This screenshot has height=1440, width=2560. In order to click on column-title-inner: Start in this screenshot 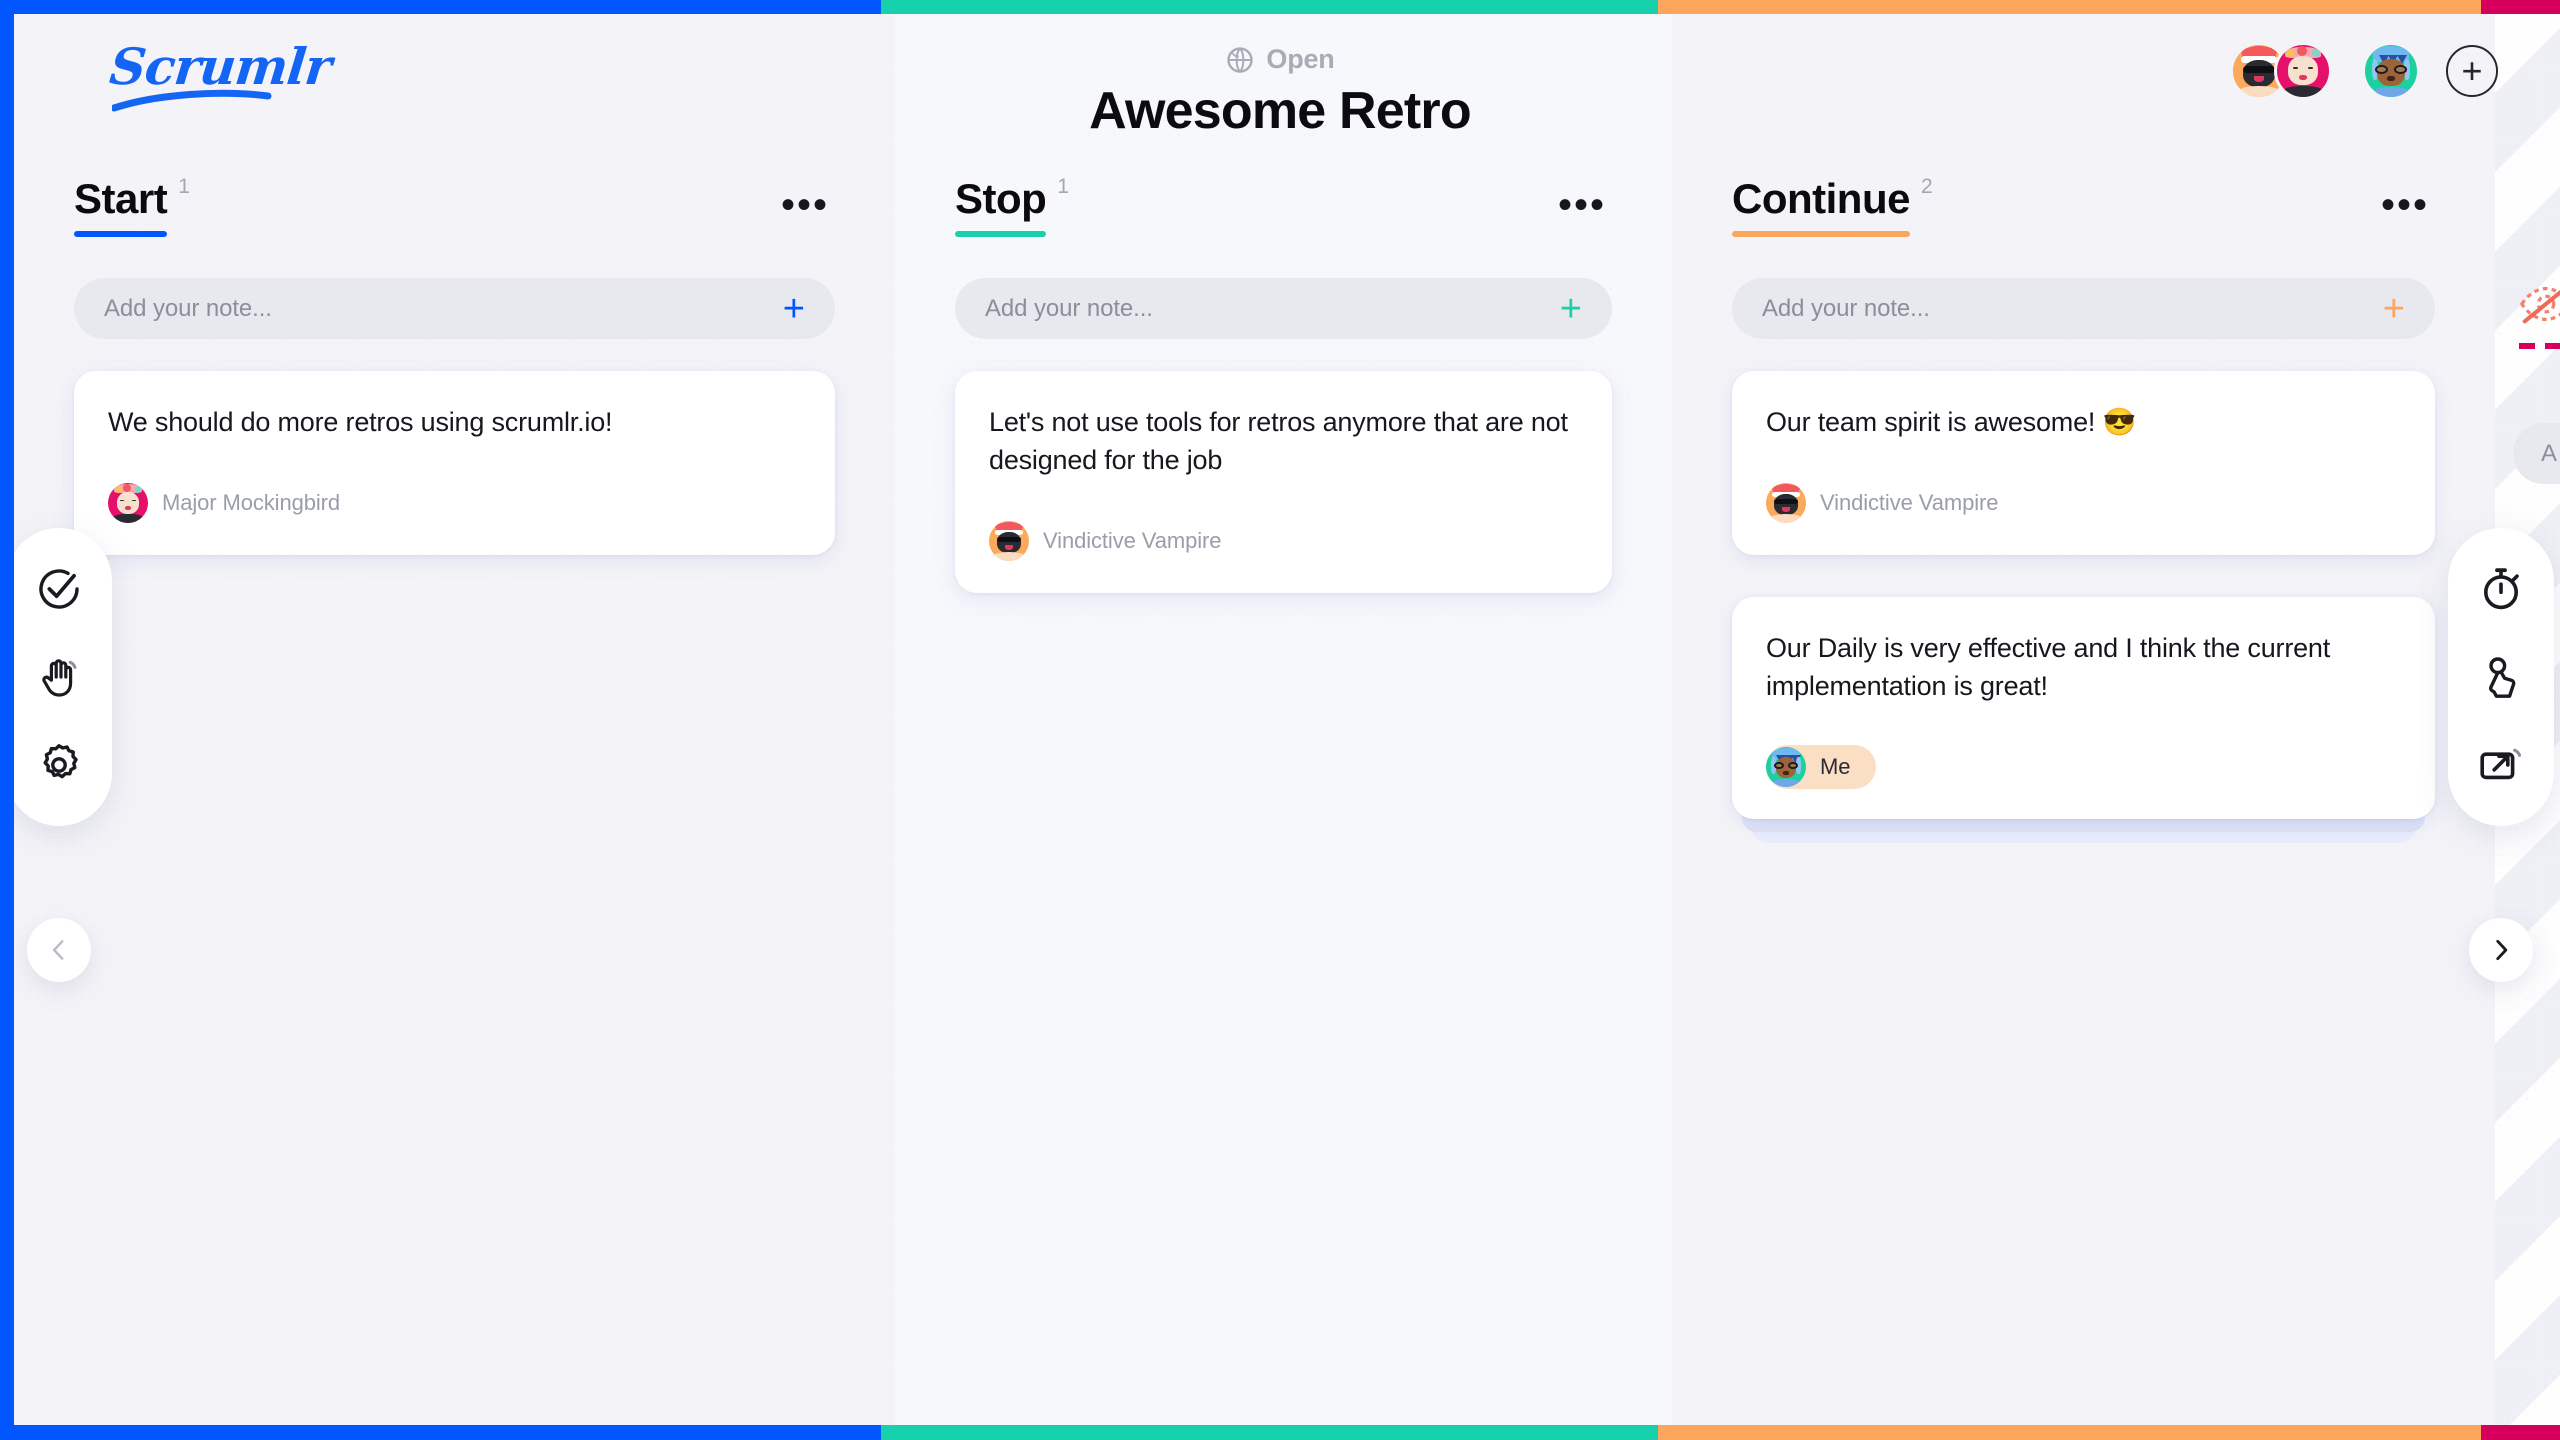, I will do `click(121, 205)`.